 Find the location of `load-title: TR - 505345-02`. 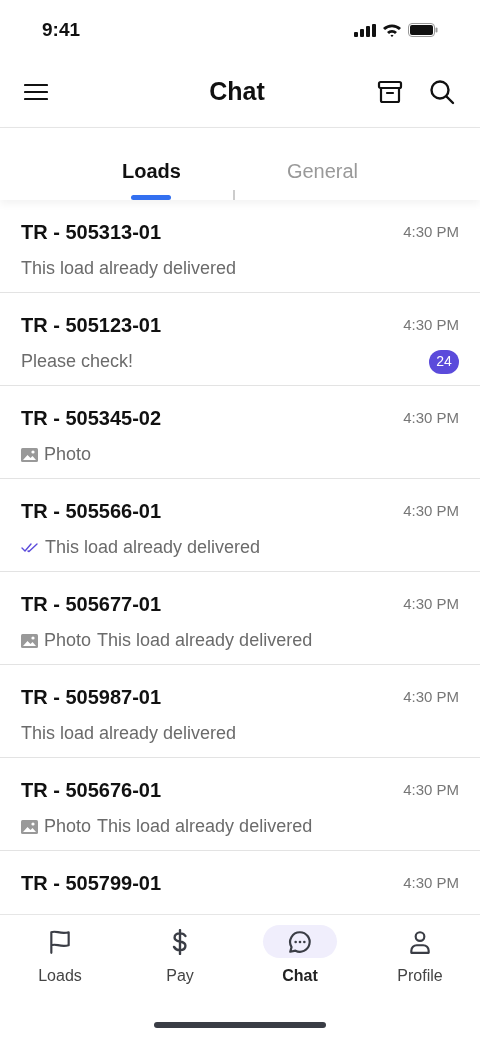

load-title: TR - 505345-02 is located at coordinates (91, 418).